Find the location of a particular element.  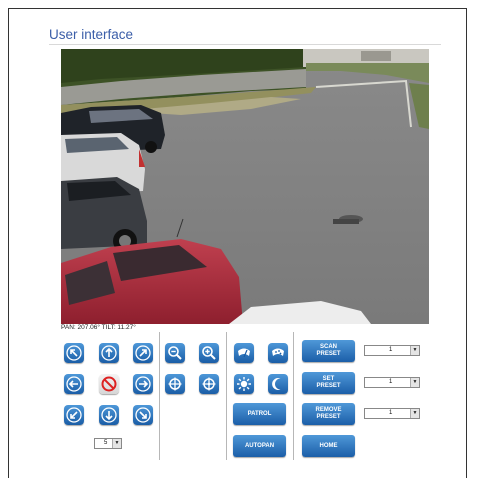

set-preset-select: 1 ▼ is located at coordinates (392, 382).